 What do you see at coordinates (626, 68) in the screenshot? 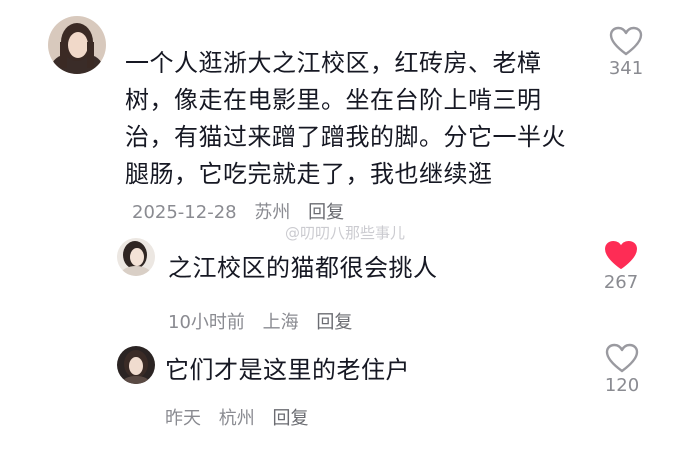
I see `like-count: 341` at bounding box center [626, 68].